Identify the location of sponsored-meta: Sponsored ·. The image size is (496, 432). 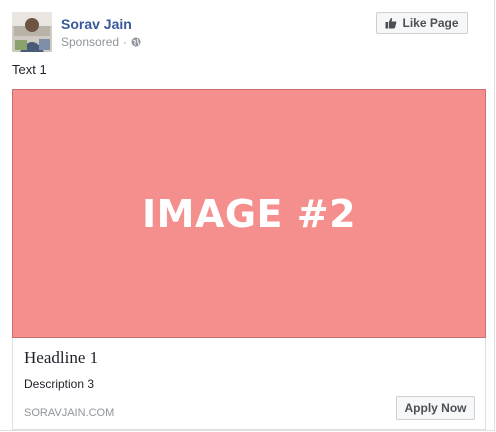
(101, 42).